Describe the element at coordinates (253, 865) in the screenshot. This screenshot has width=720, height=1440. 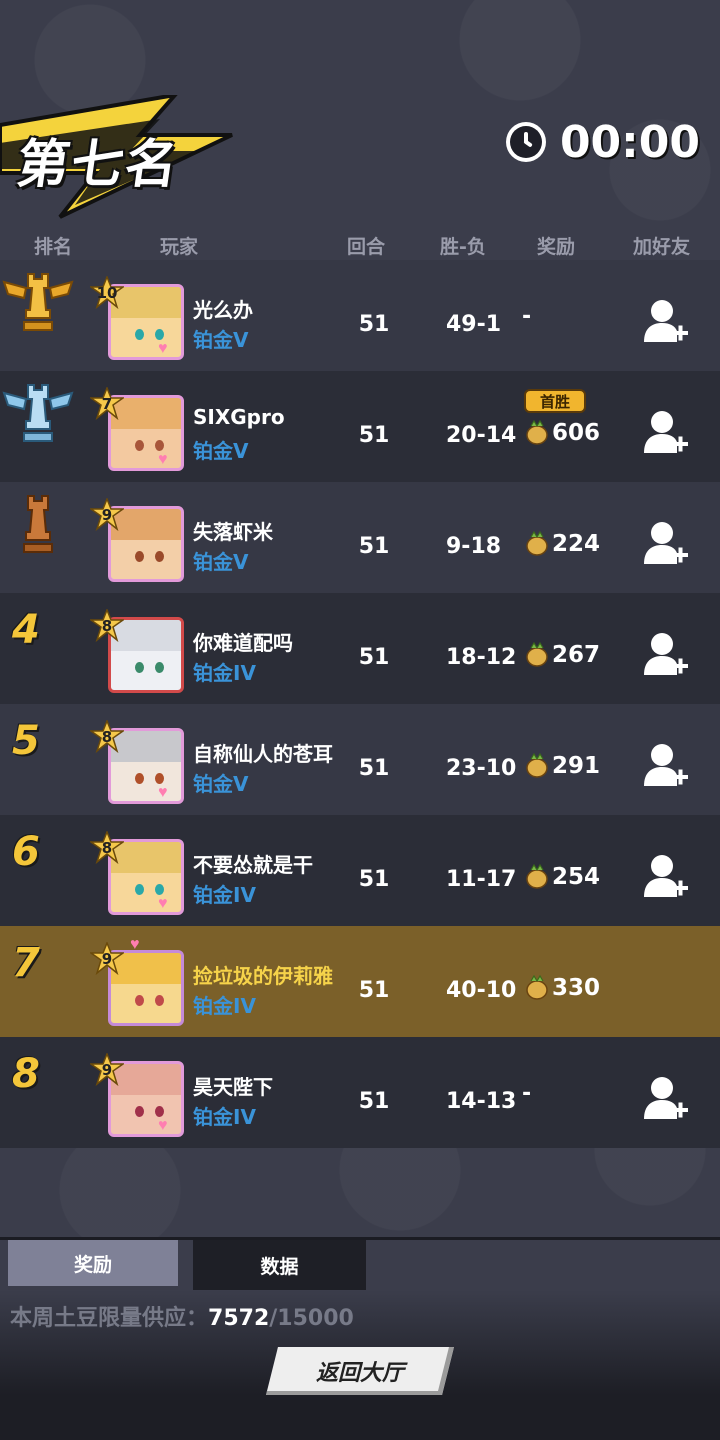
I see `player-name: 不要怂就是干` at that location.